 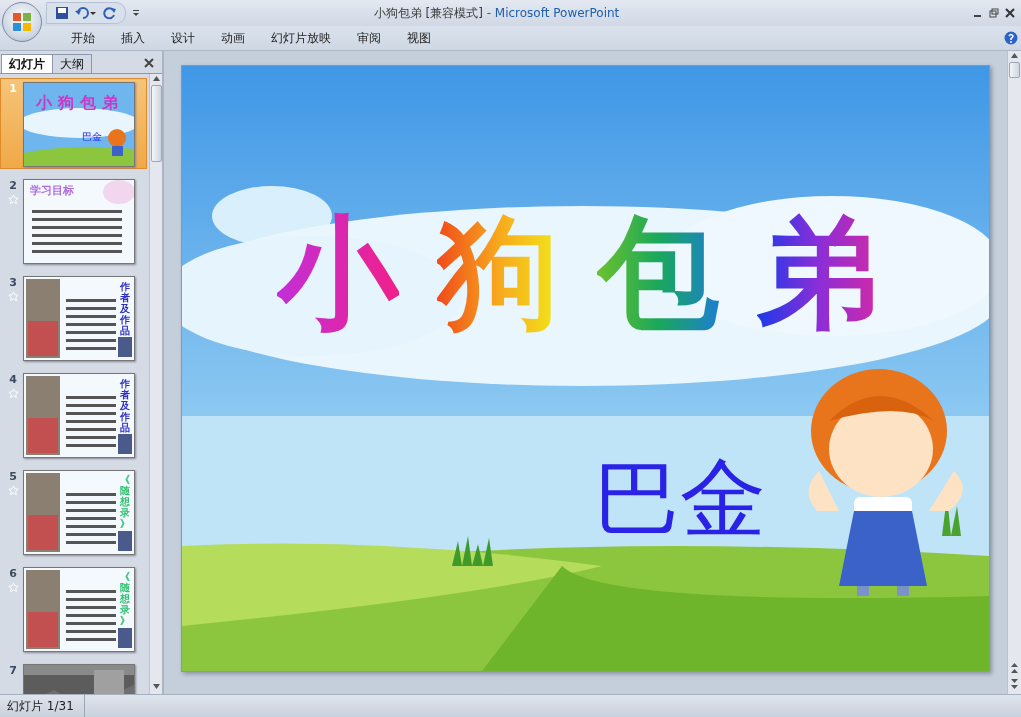 What do you see at coordinates (13, 185) in the screenshot?
I see `slide-number: 2` at bounding box center [13, 185].